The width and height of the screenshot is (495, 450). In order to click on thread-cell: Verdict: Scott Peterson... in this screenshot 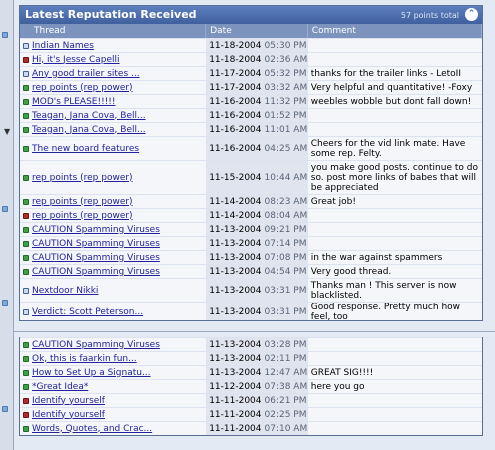, I will do `click(113, 311)`.